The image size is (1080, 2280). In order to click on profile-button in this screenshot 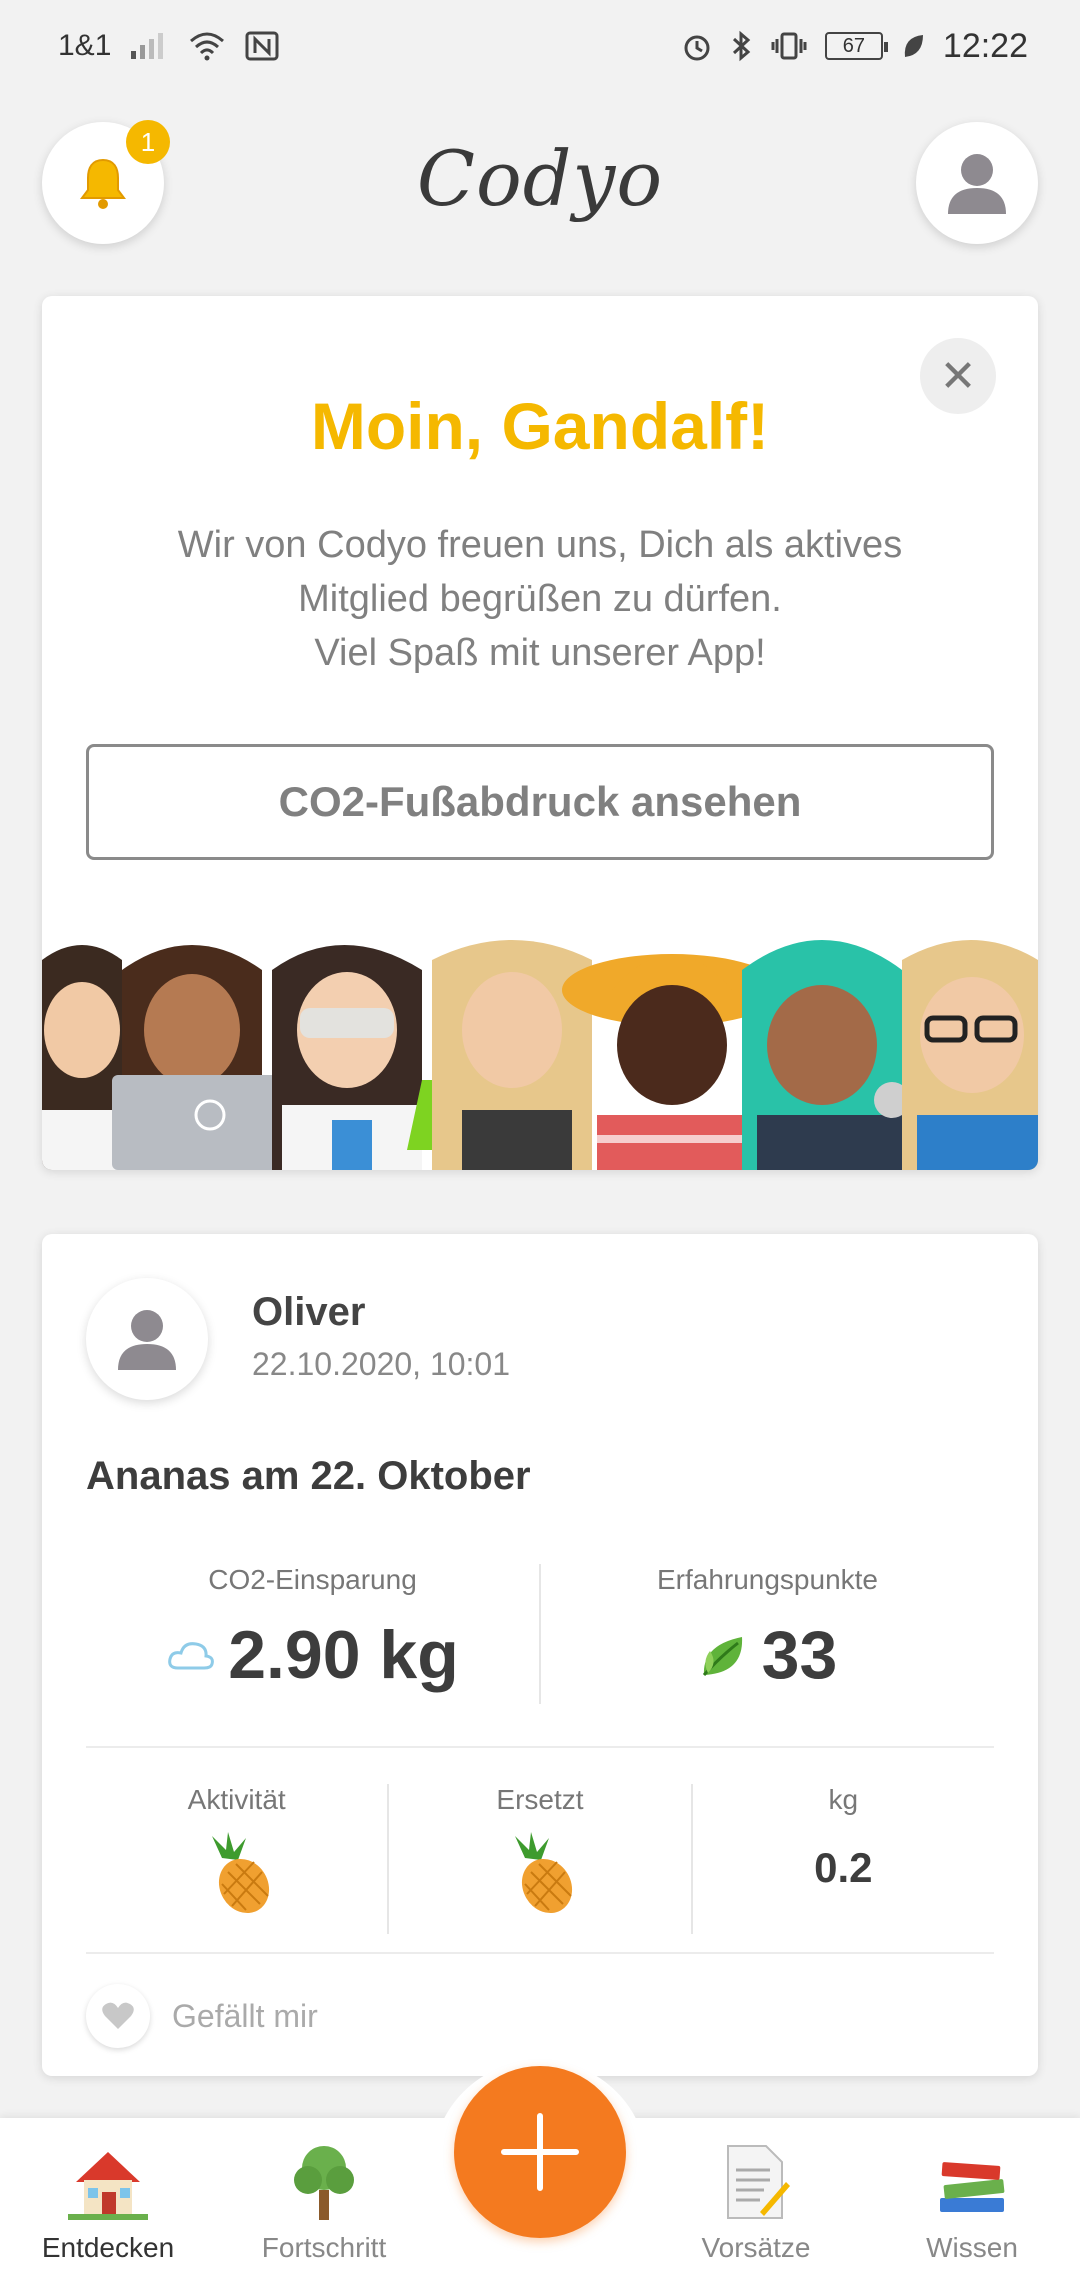, I will do `click(977, 183)`.